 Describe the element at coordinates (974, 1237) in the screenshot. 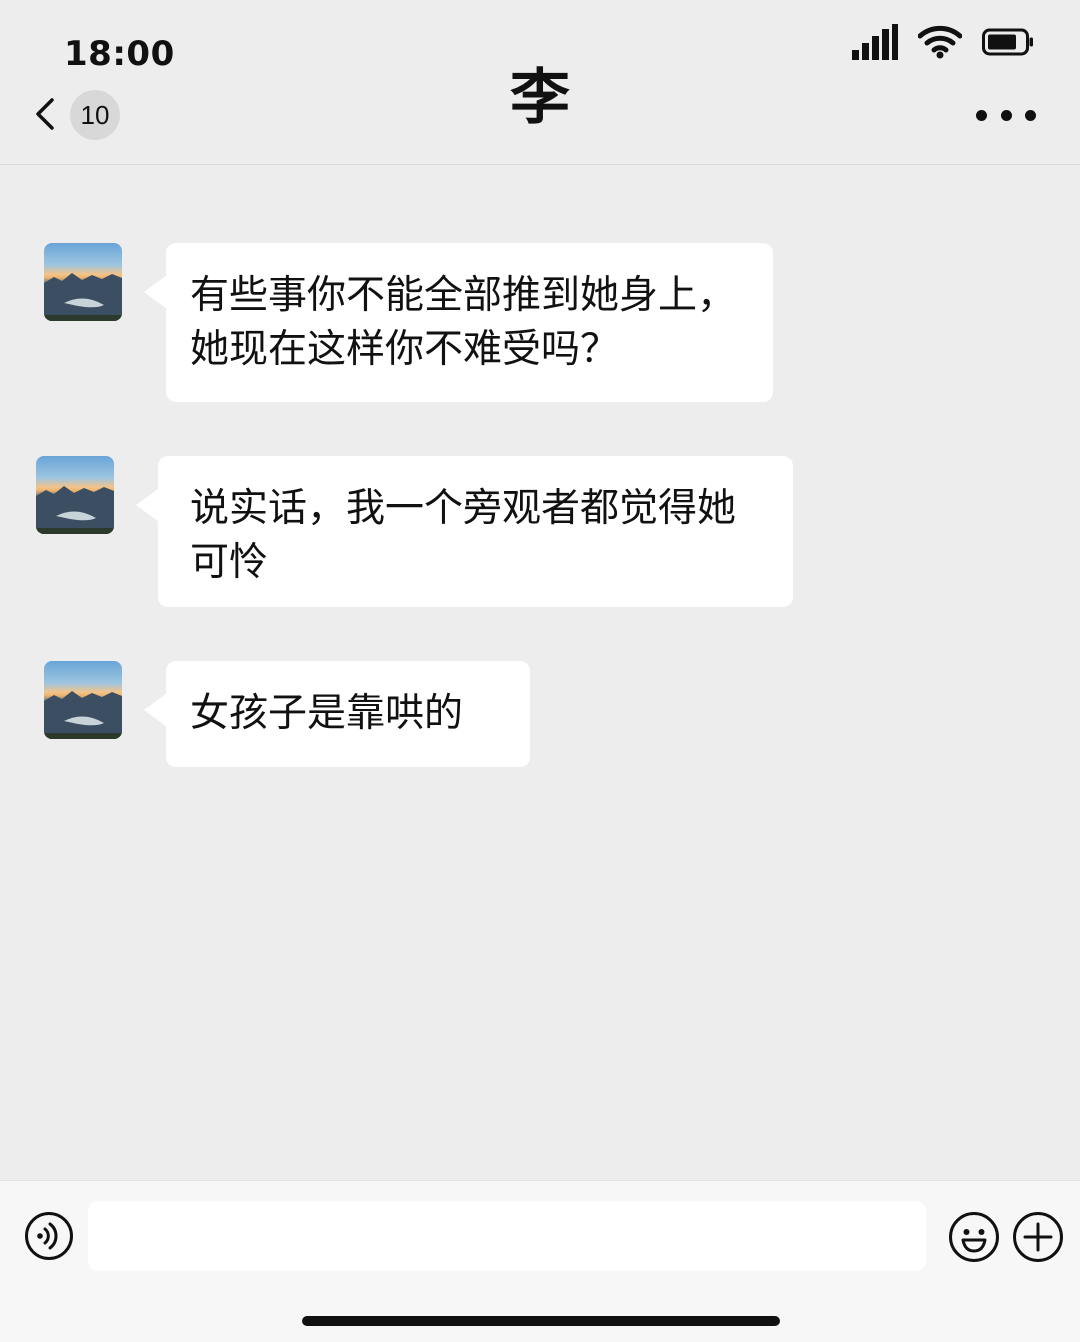

I see `emoji-icon` at that location.